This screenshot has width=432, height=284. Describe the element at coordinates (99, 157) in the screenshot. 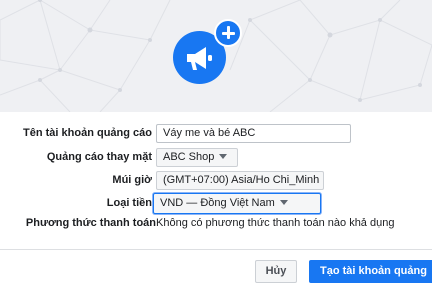

I see `advertise-for-label: Quảng cáo thay mặt` at that location.